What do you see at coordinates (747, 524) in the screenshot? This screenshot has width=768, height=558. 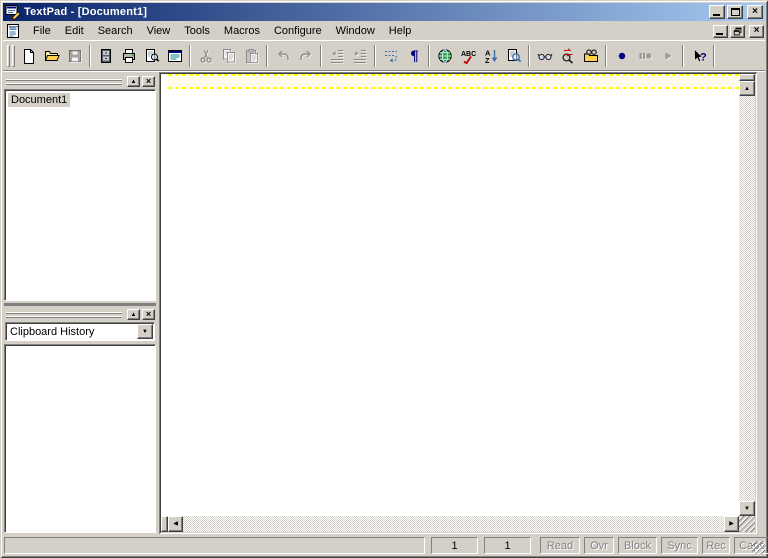 I see `document-resize-grip` at bounding box center [747, 524].